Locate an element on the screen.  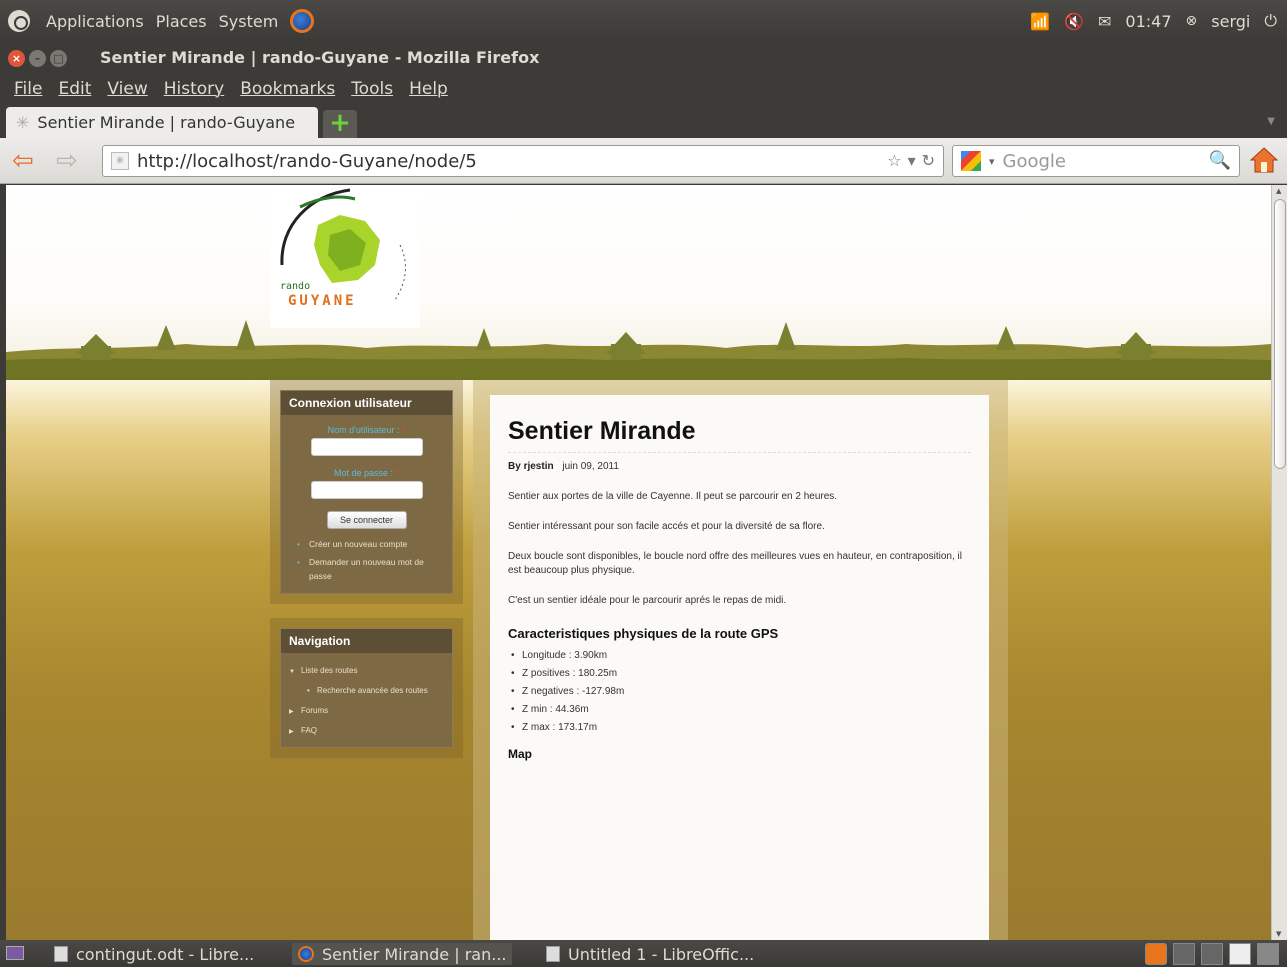
username-input is located at coordinates (366, 447).